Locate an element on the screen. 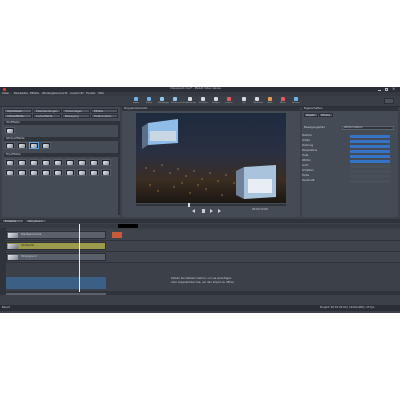  toolbar-button-title: Titel is located at coordinates (244, 101).